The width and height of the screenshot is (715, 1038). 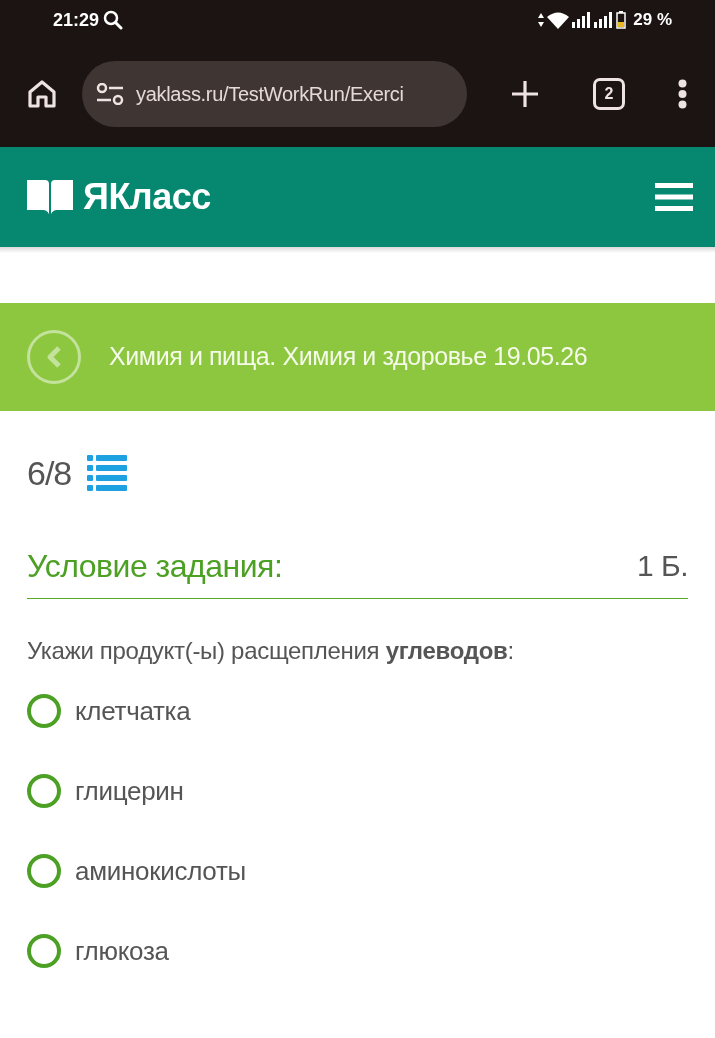 What do you see at coordinates (541, 20) in the screenshot?
I see `data-arrows-icon` at bounding box center [541, 20].